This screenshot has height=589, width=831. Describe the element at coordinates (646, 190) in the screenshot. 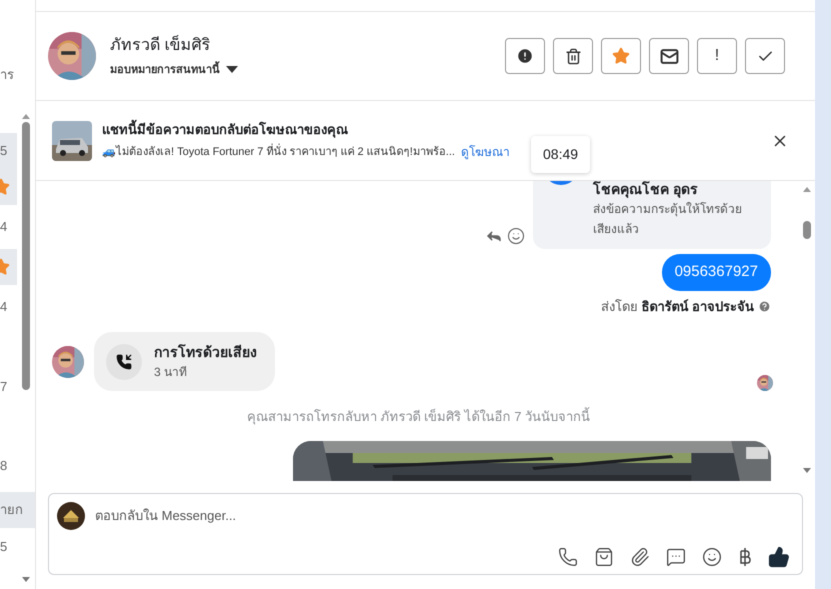

I see `card-title: โชคคุณโชค อุดร` at that location.